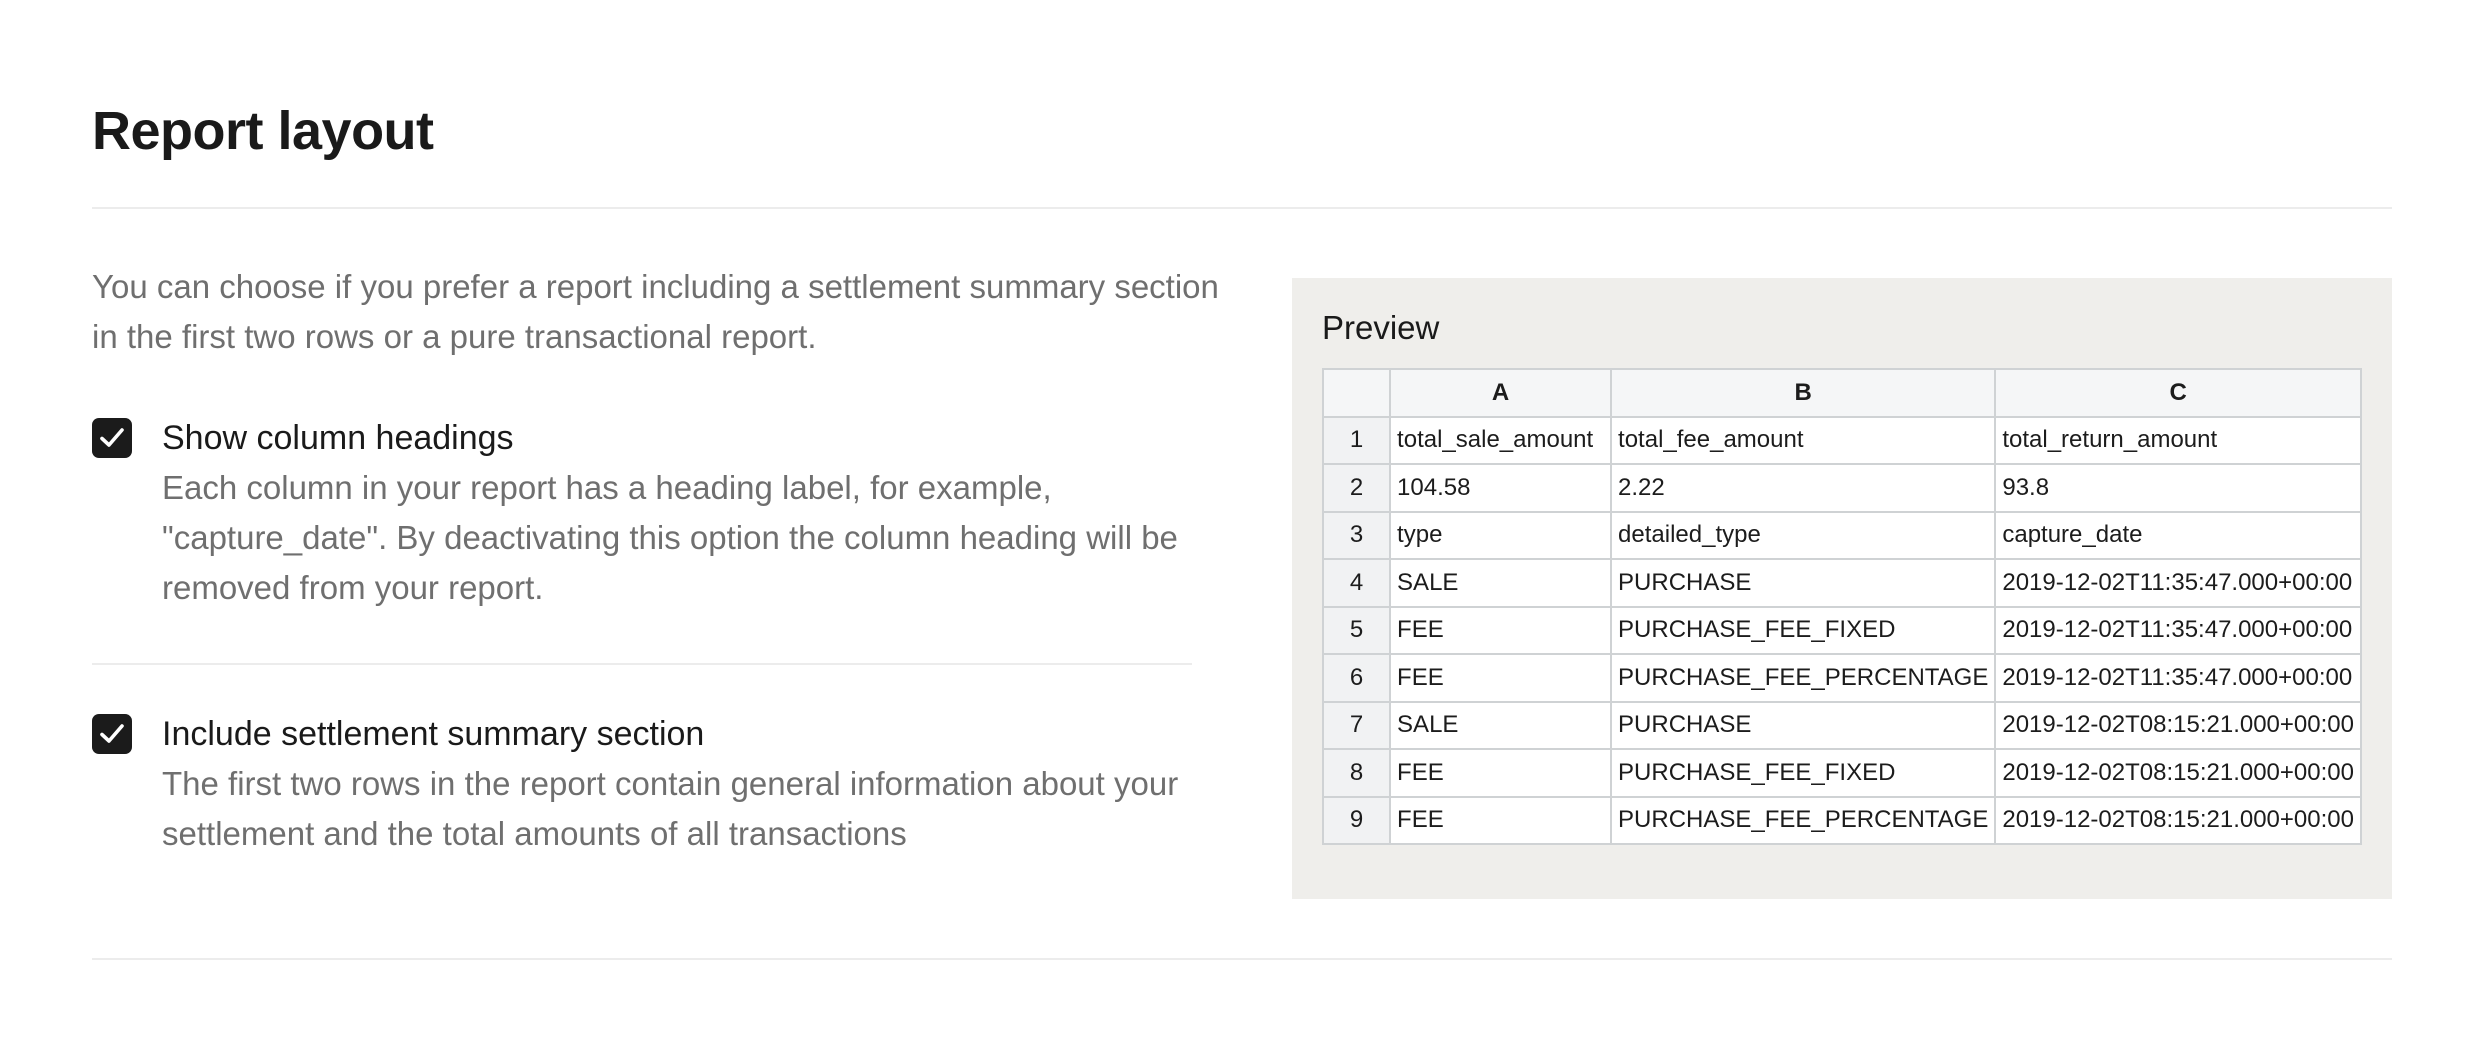  What do you see at coordinates (702, 438) in the screenshot?
I see `option-title: Show column headings` at bounding box center [702, 438].